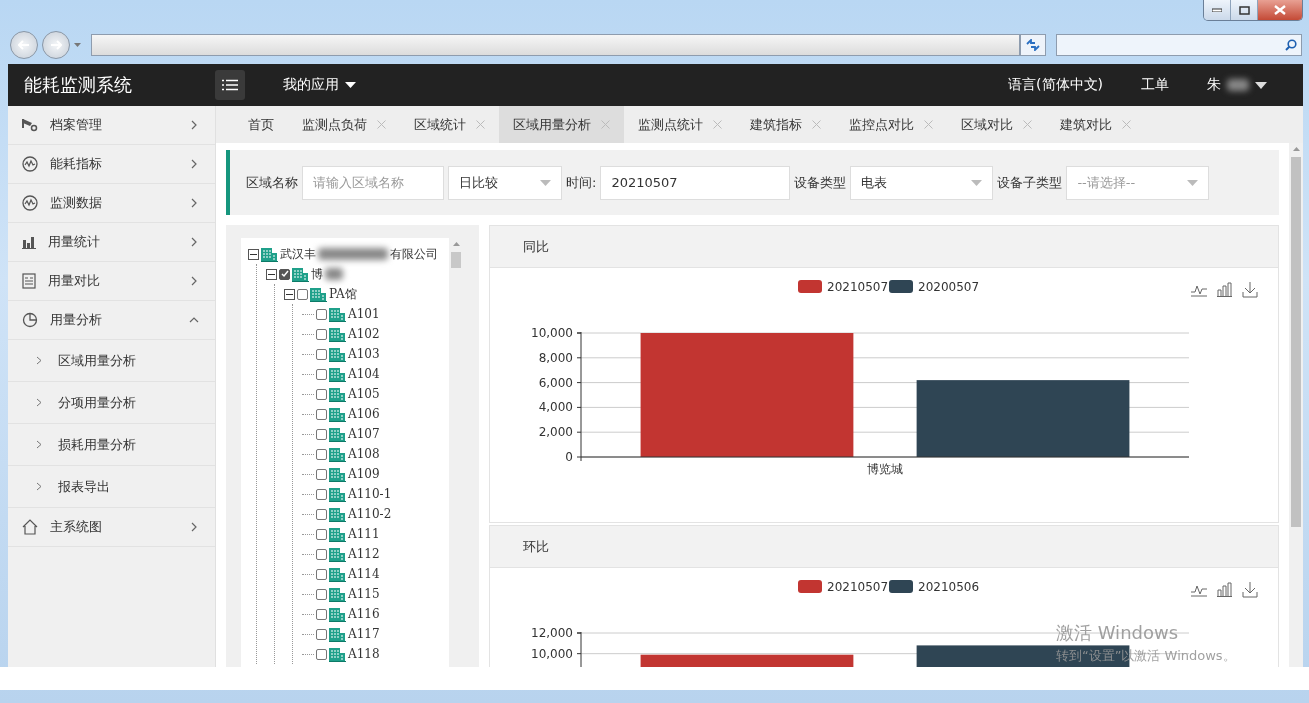 This screenshot has width=1309, height=703. What do you see at coordinates (364, 374) in the screenshot?
I see `tree-node-label: A104` at bounding box center [364, 374].